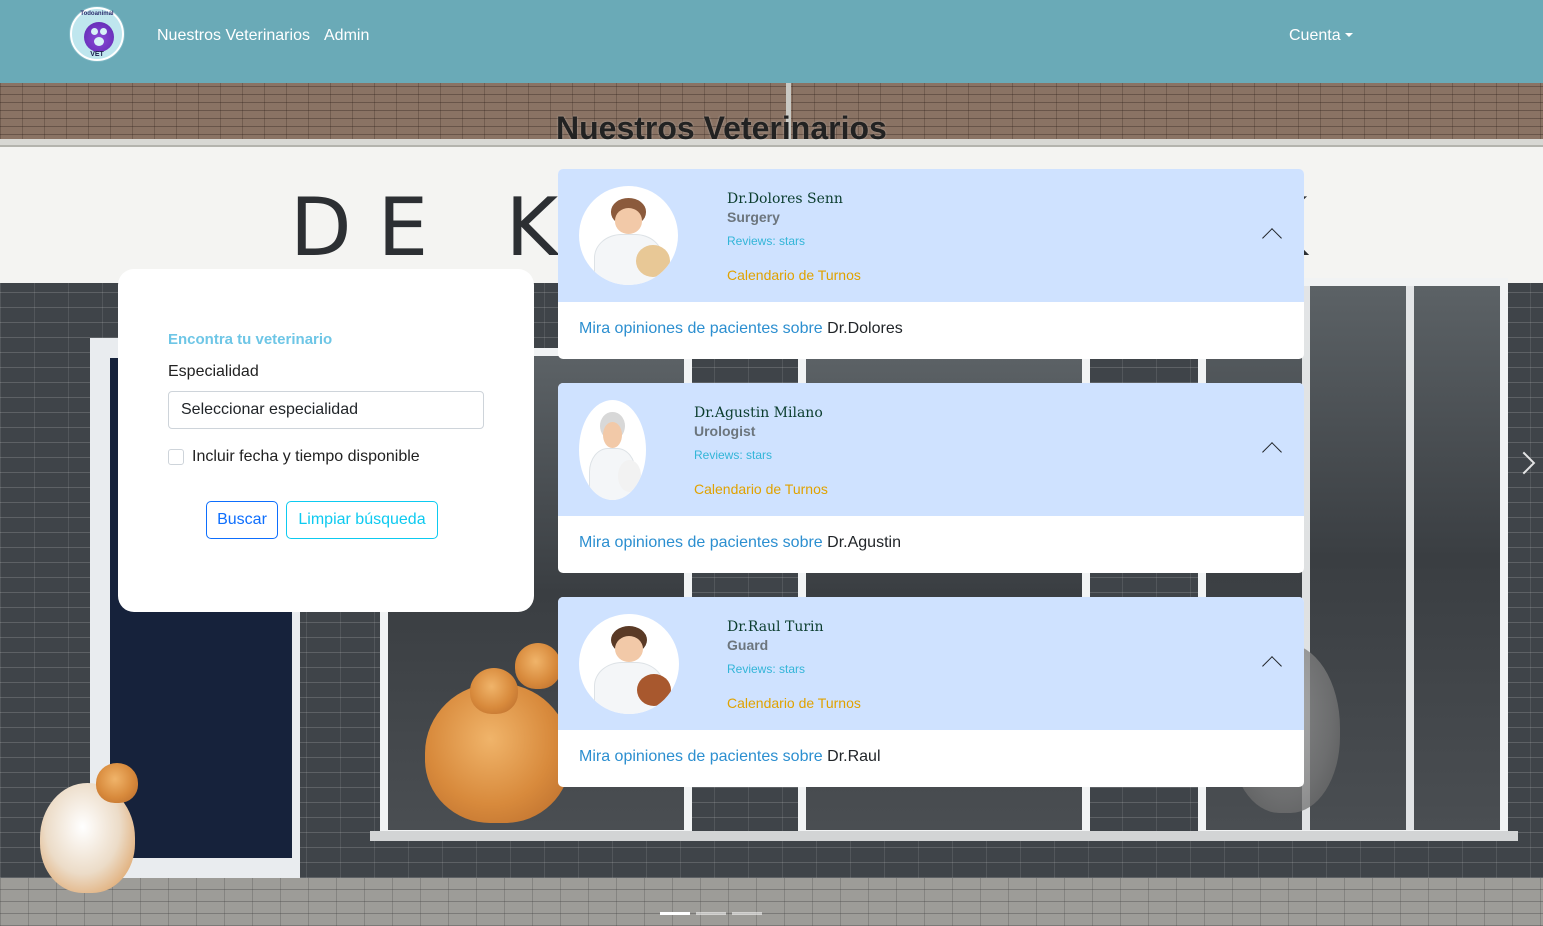 The height and width of the screenshot is (926, 1543). I want to click on opinions-vet-name: Dr.Raul, so click(854, 756).